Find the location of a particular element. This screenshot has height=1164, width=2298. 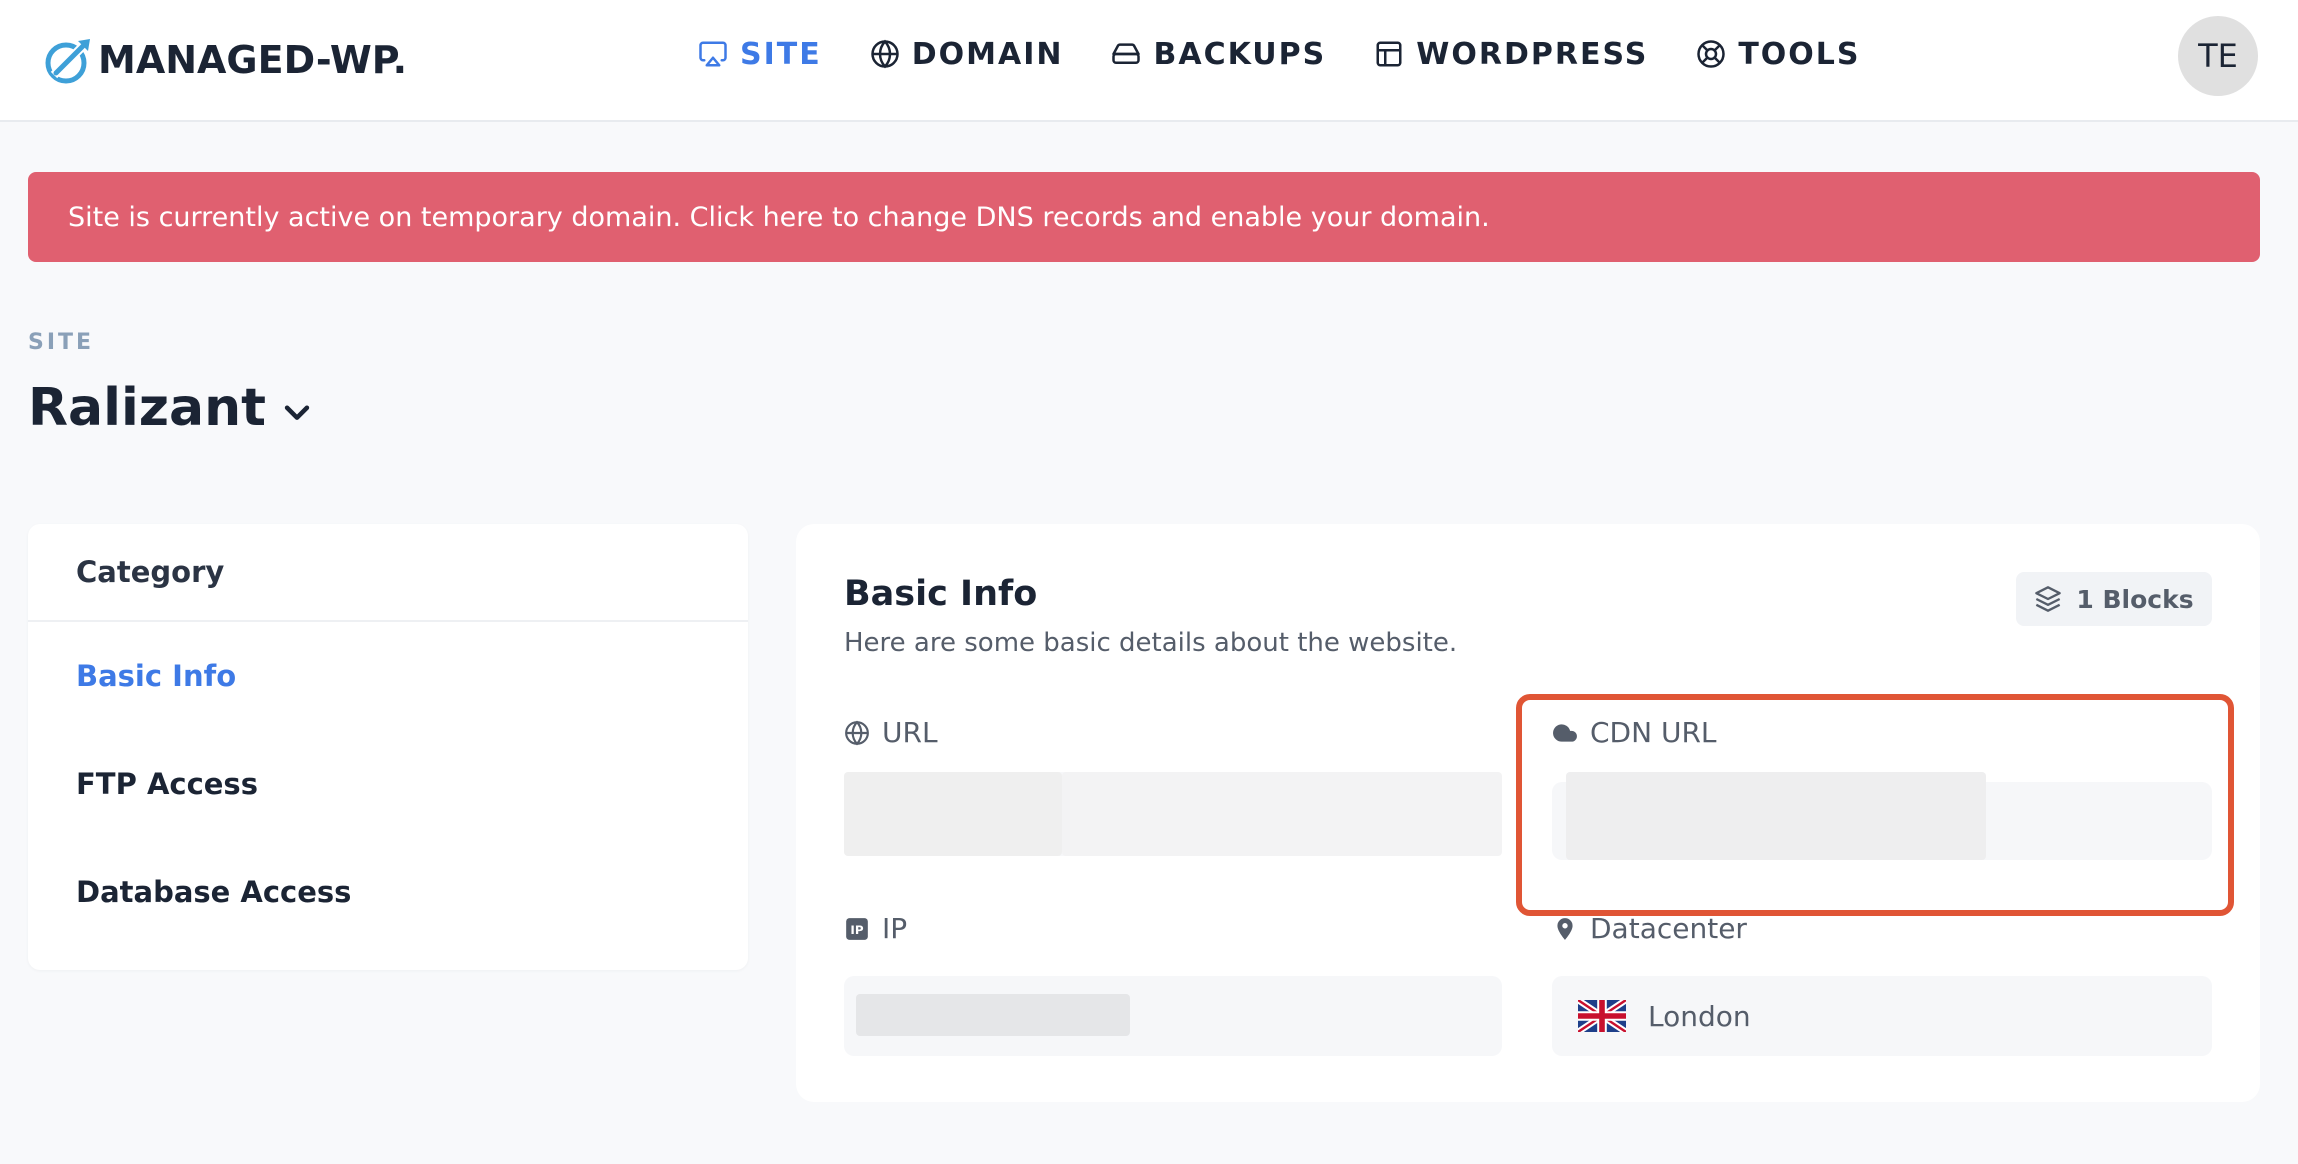

category-item-database-access: Database Access is located at coordinates (388, 892).